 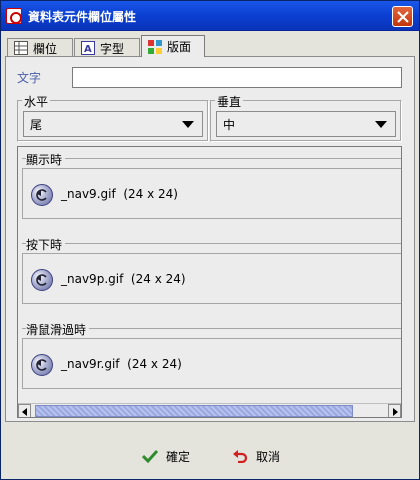 I want to click on nav-back-pressed-icon, so click(x=42, y=280).